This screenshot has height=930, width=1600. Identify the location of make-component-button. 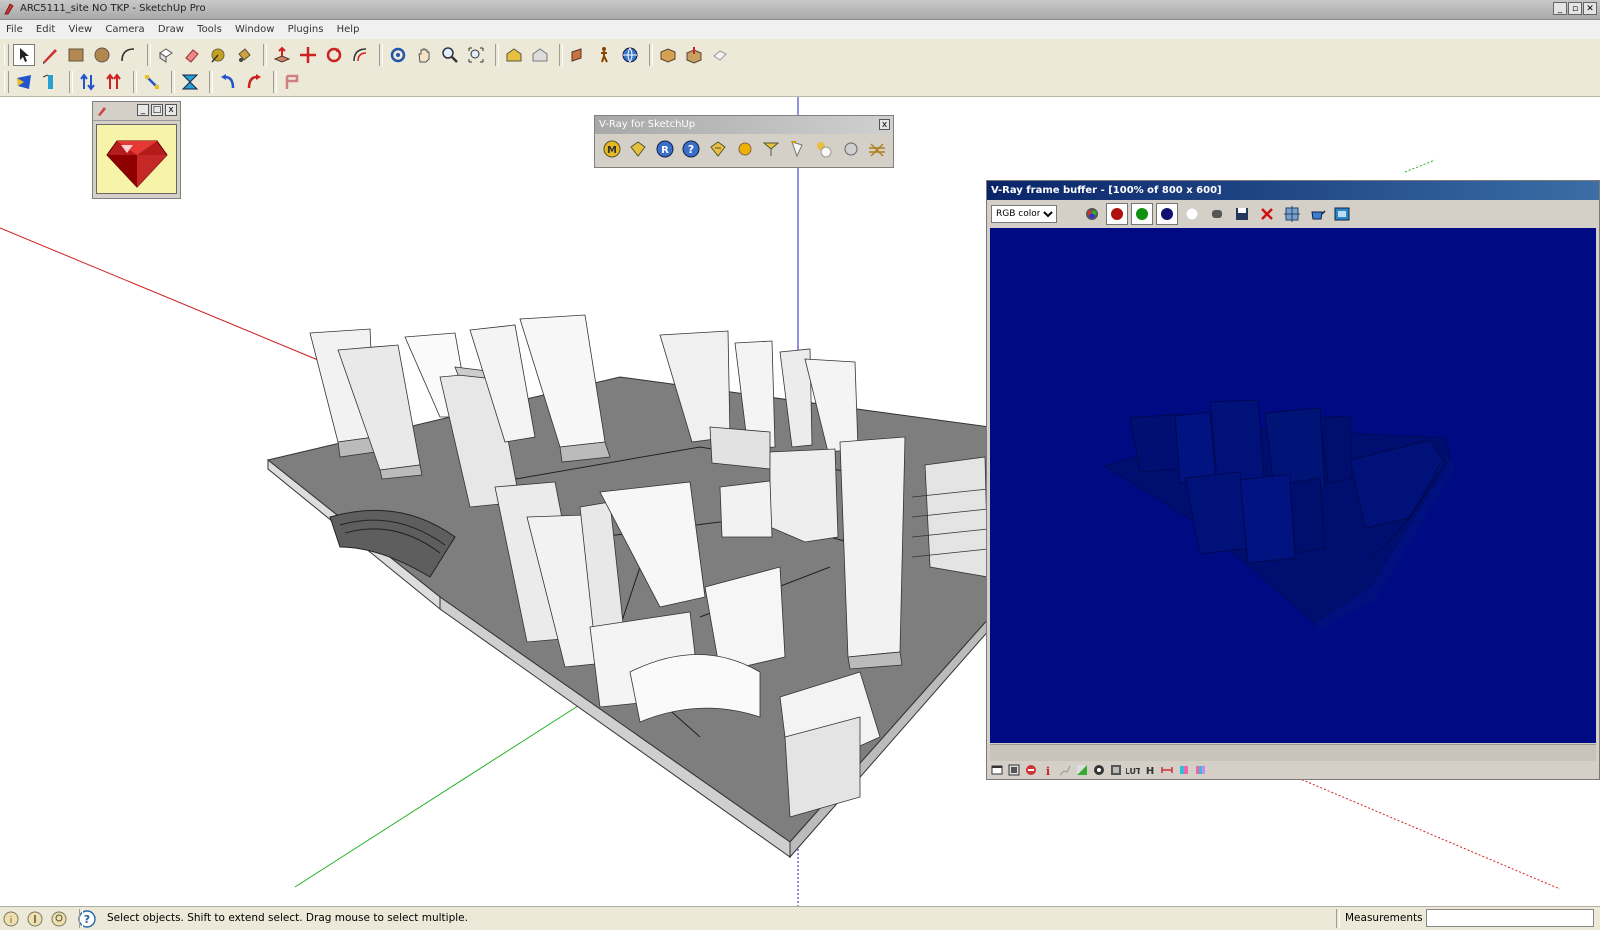
(166, 55).